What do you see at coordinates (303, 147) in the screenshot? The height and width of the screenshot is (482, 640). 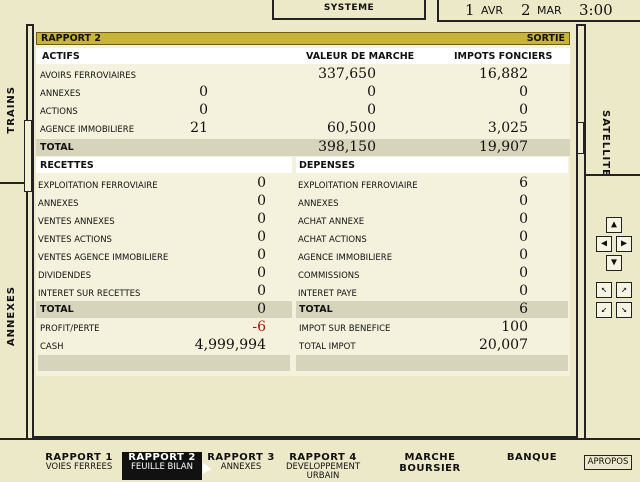 I see `actifs-total-row: TOTAL 398,150 19,907` at bounding box center [303, 147].